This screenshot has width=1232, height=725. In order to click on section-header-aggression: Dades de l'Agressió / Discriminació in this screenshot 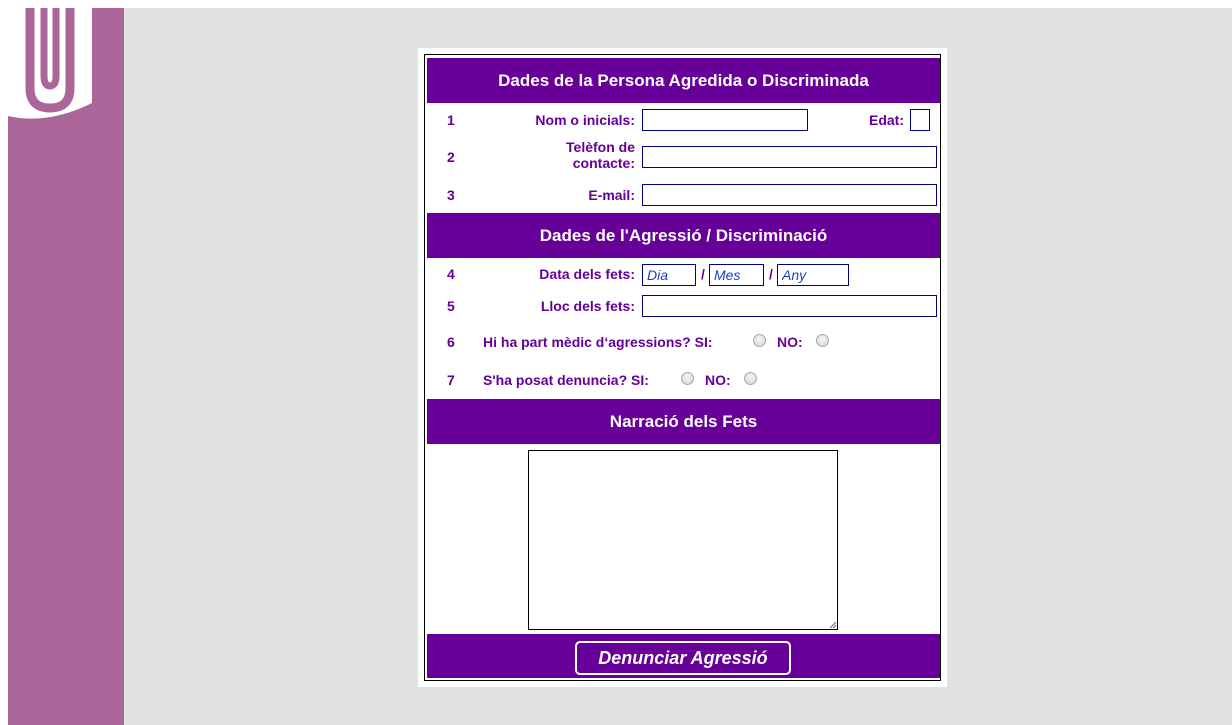, I will do `click(683, 235)`.